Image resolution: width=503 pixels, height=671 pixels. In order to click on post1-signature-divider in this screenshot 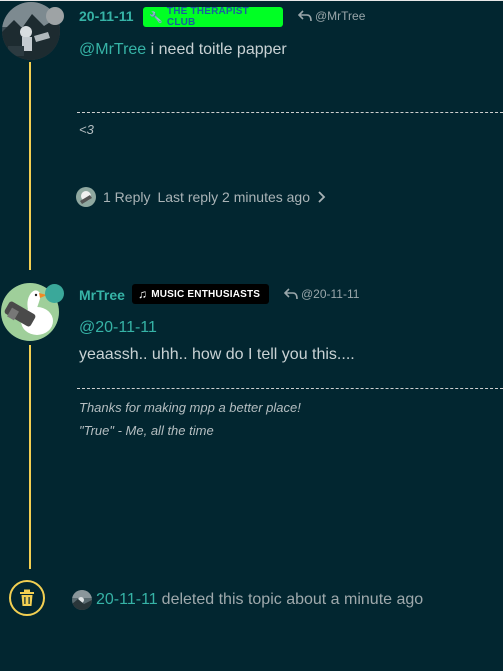, I will do `click(290, 112)`.